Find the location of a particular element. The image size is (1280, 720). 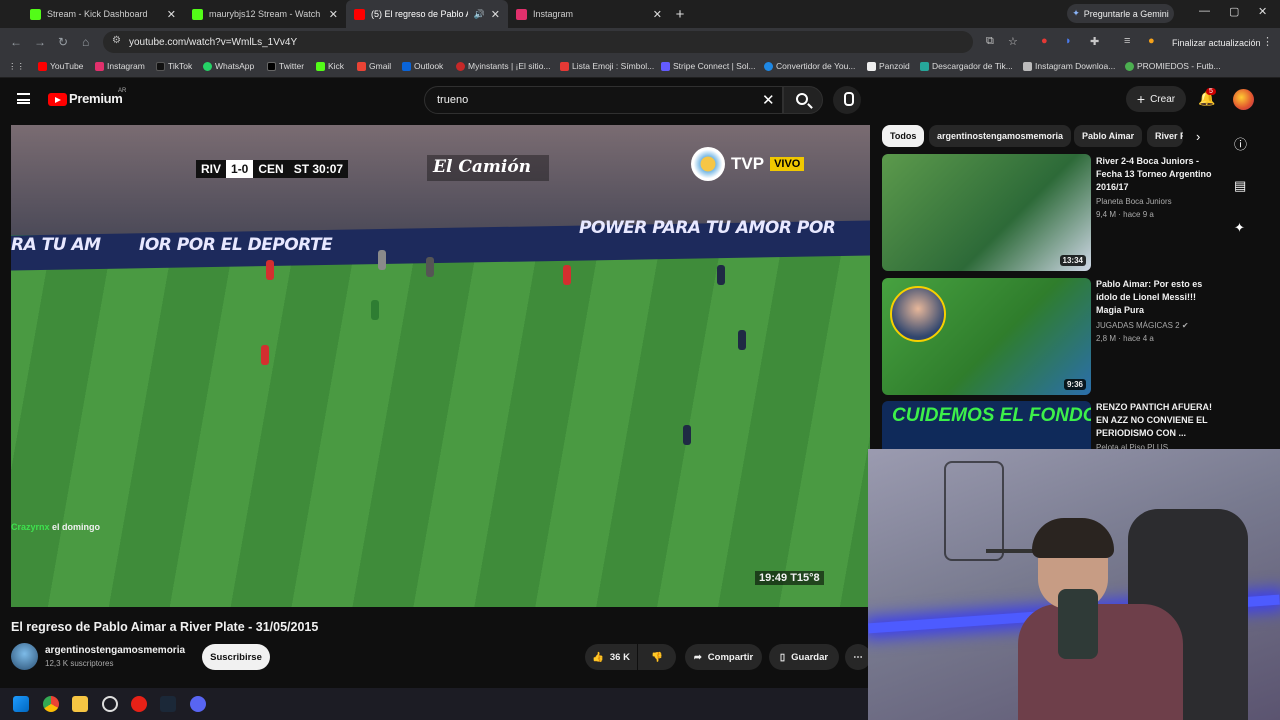

bookmark-tiktok: TikTok is located at coordinates (174, 66).